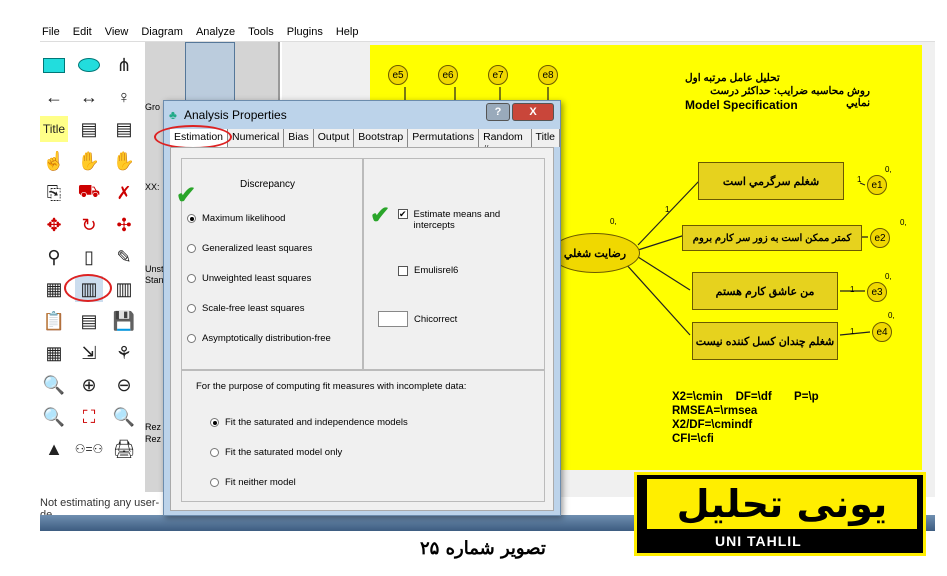 This screenshot has width=947, height=576. I want to click on reflect-icon: ✣, so click(124, 225).